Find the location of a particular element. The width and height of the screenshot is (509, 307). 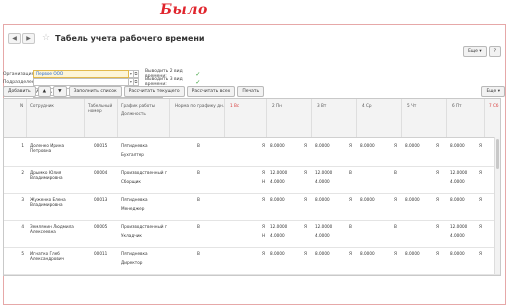

org-label: Организация: is located at coordinates (19, 74).